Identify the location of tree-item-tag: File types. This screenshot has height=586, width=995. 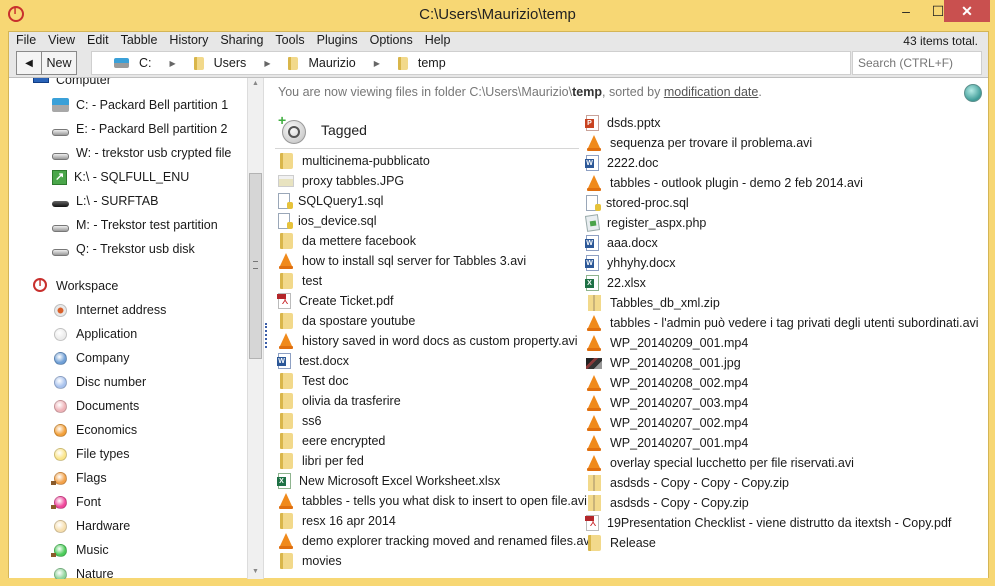
(91, 454).